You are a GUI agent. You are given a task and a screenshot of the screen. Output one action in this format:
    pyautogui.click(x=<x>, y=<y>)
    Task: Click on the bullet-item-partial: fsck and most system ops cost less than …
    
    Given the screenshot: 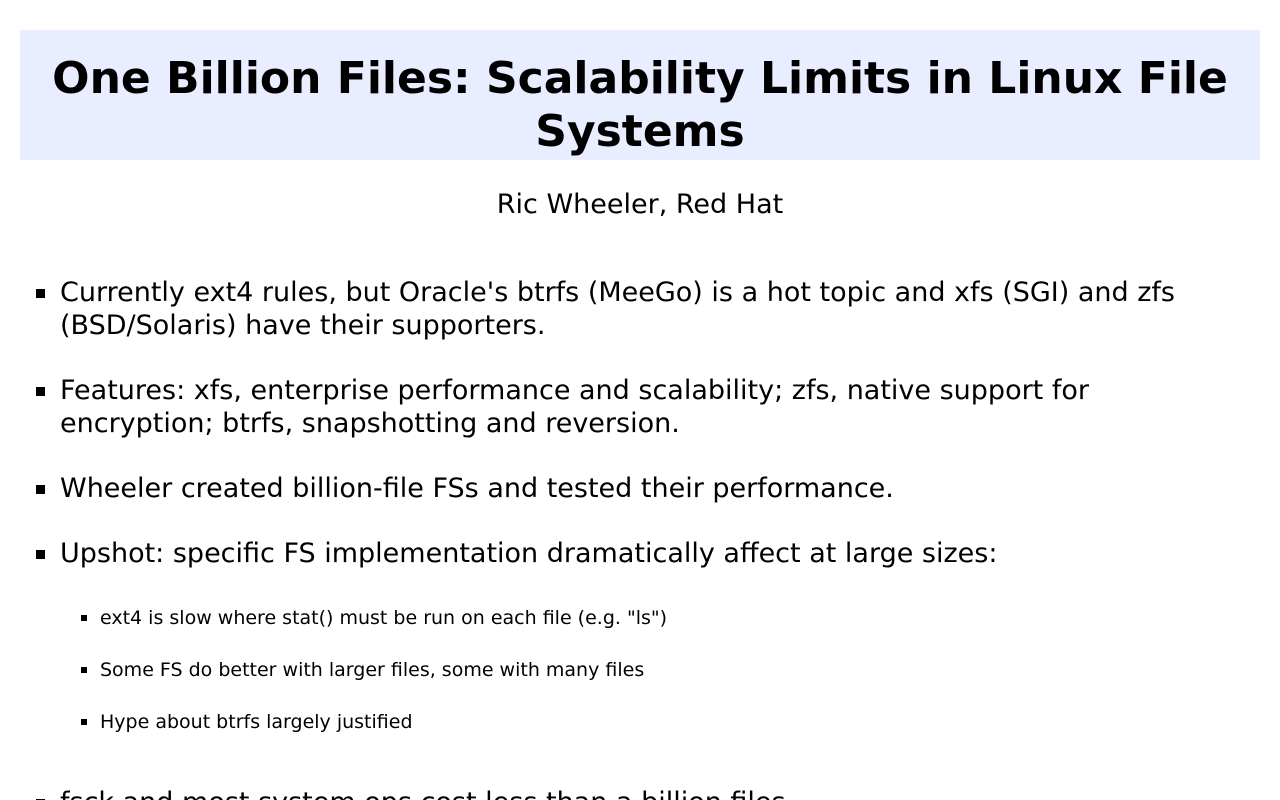 What is the action you would take?
    pyautogui.click(x=643, y=793)
    